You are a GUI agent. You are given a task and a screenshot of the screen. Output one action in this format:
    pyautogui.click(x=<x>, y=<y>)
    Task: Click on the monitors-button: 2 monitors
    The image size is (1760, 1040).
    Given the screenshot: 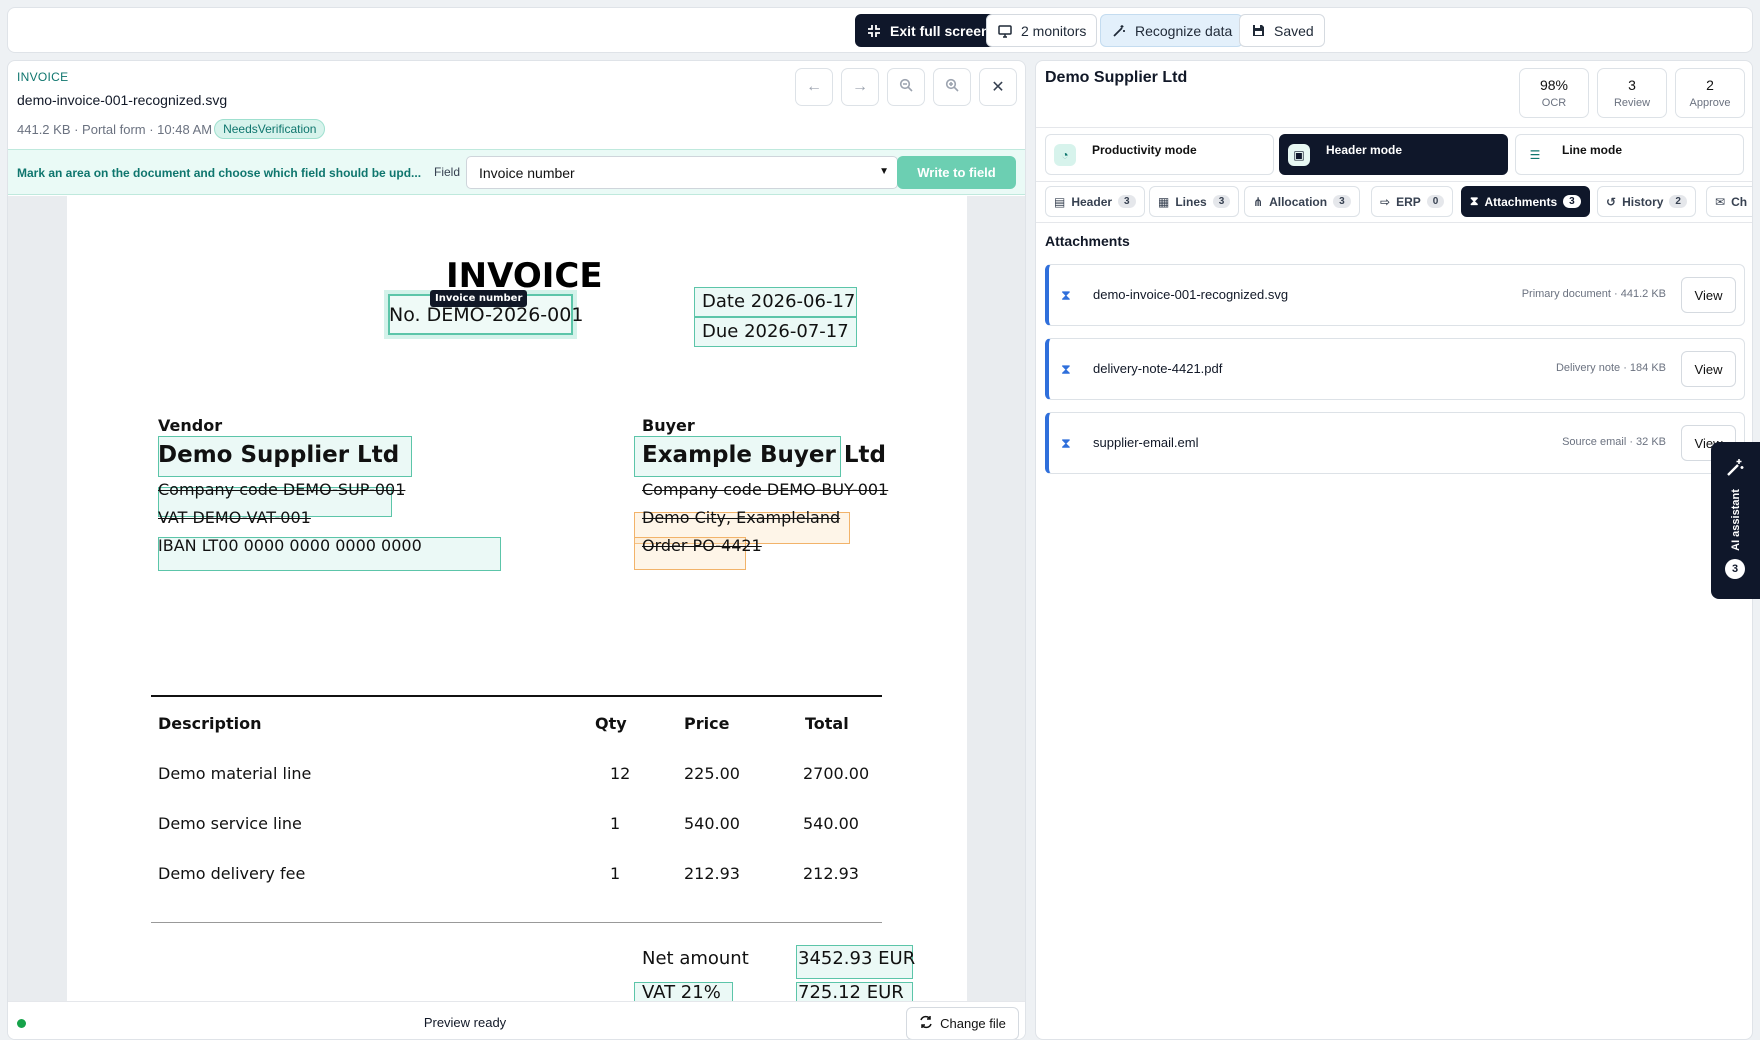 What is the action you would take?
    pyautogui.click(x=1042, y=30)
    